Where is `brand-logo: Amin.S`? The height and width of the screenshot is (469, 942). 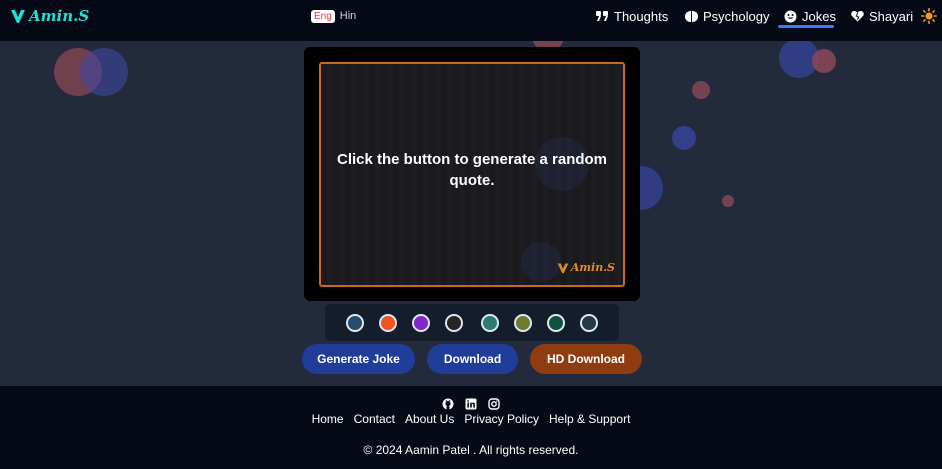
brand-logo: Amin.S is located at coordinates (49, 16).